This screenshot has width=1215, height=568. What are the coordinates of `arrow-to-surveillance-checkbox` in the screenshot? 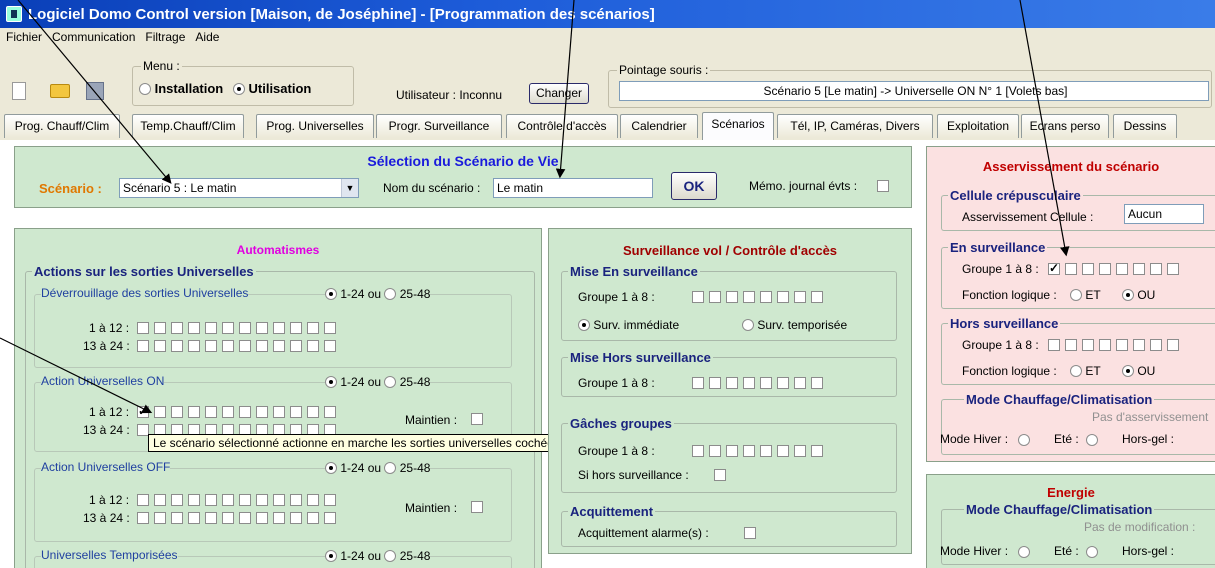 It's located at (1044, 128).